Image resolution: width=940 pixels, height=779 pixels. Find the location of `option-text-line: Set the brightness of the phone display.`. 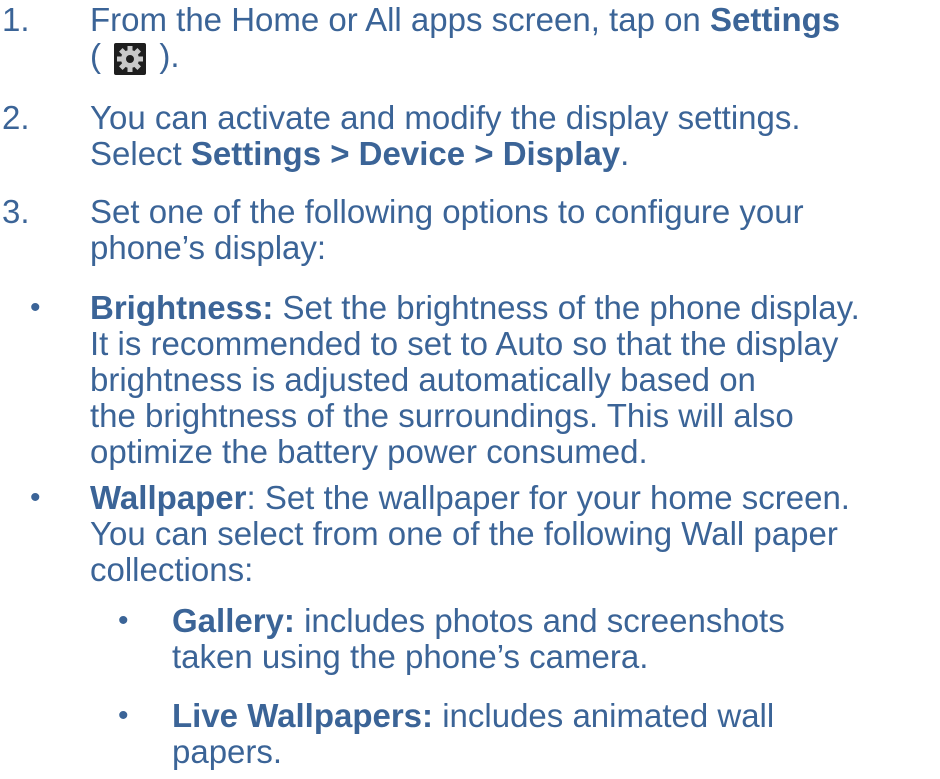

option-text-line: Set the brightness of the phone display. is located at coordinates (566, 307).